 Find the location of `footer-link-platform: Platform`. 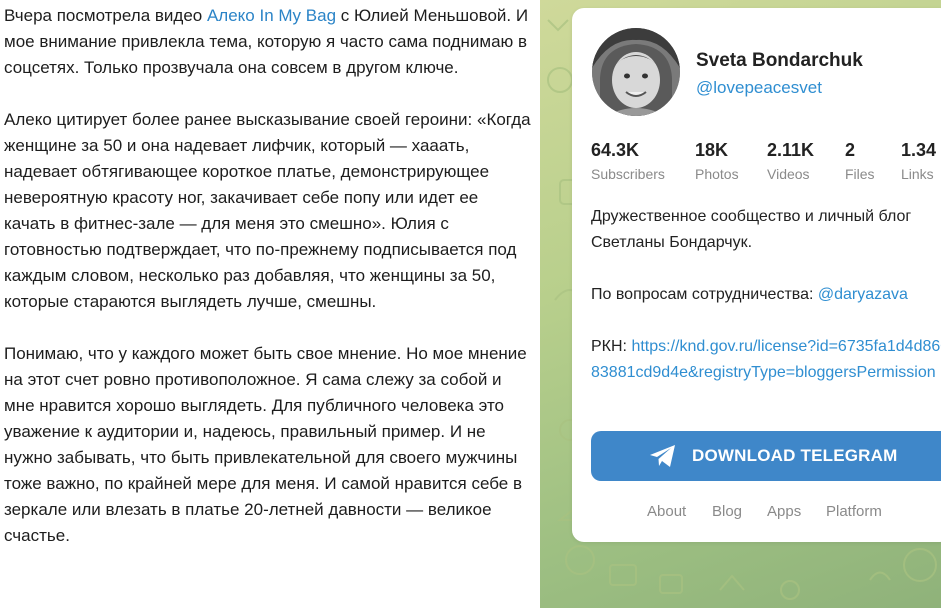

footer-link-platform: Platform is located at coordinates (854, 511).